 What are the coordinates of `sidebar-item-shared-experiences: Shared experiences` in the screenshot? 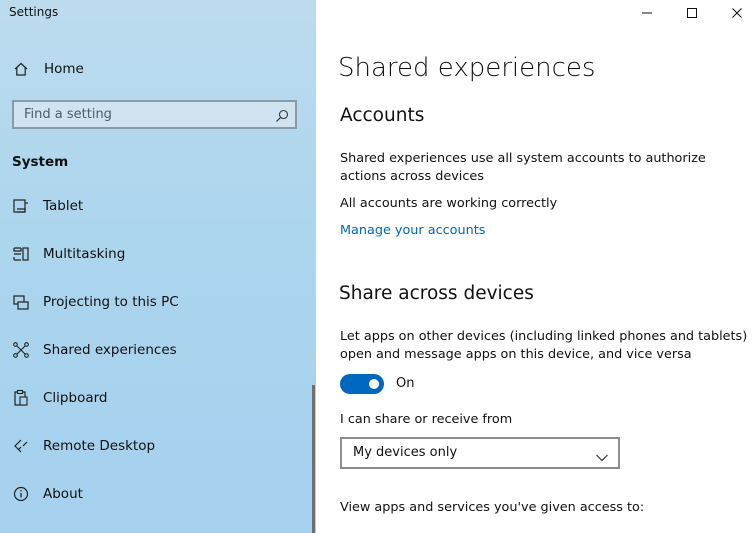 It's located at (158, 350).